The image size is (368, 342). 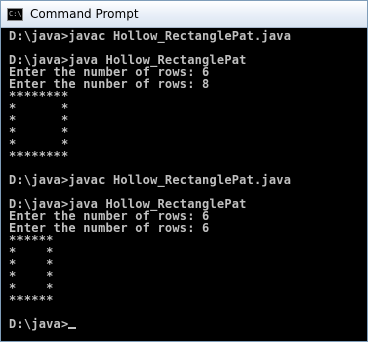 What do you see at coordinates (188, 324) in the screenshot?
I see `console-line: D:\java>` at bounding box center [188, 324].